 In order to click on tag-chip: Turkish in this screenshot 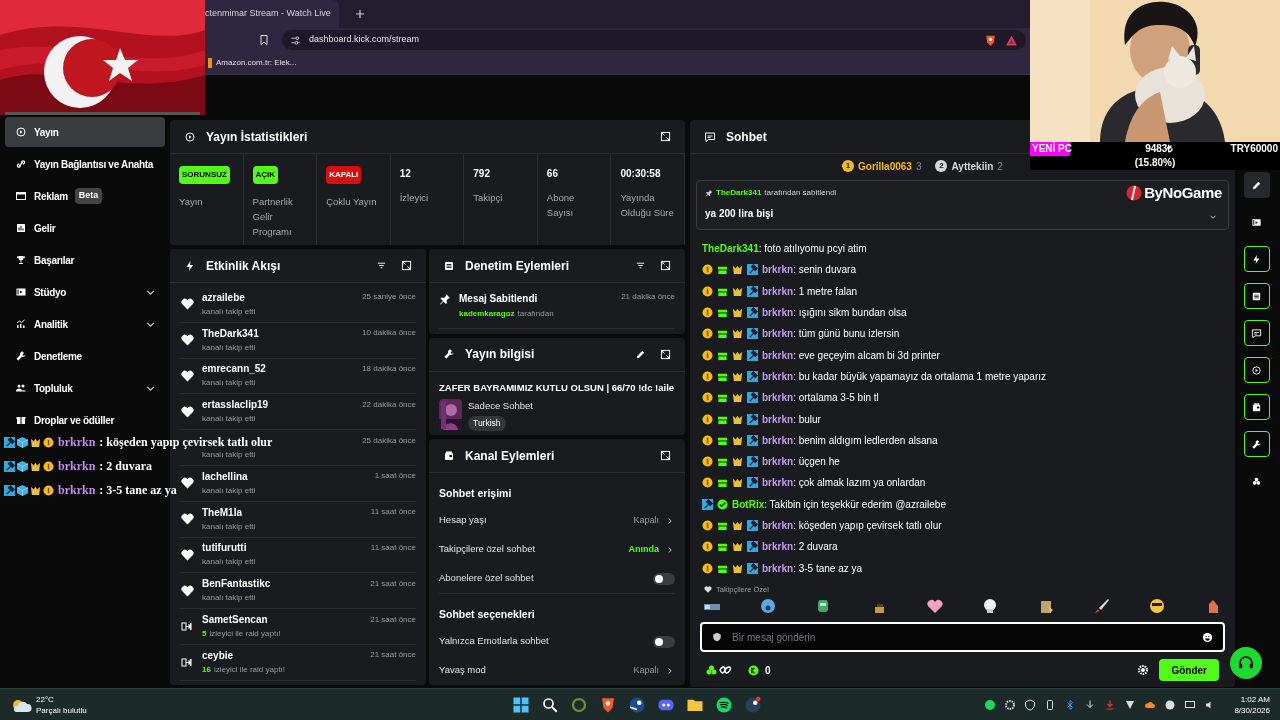, I will do `click(487, 423)`.